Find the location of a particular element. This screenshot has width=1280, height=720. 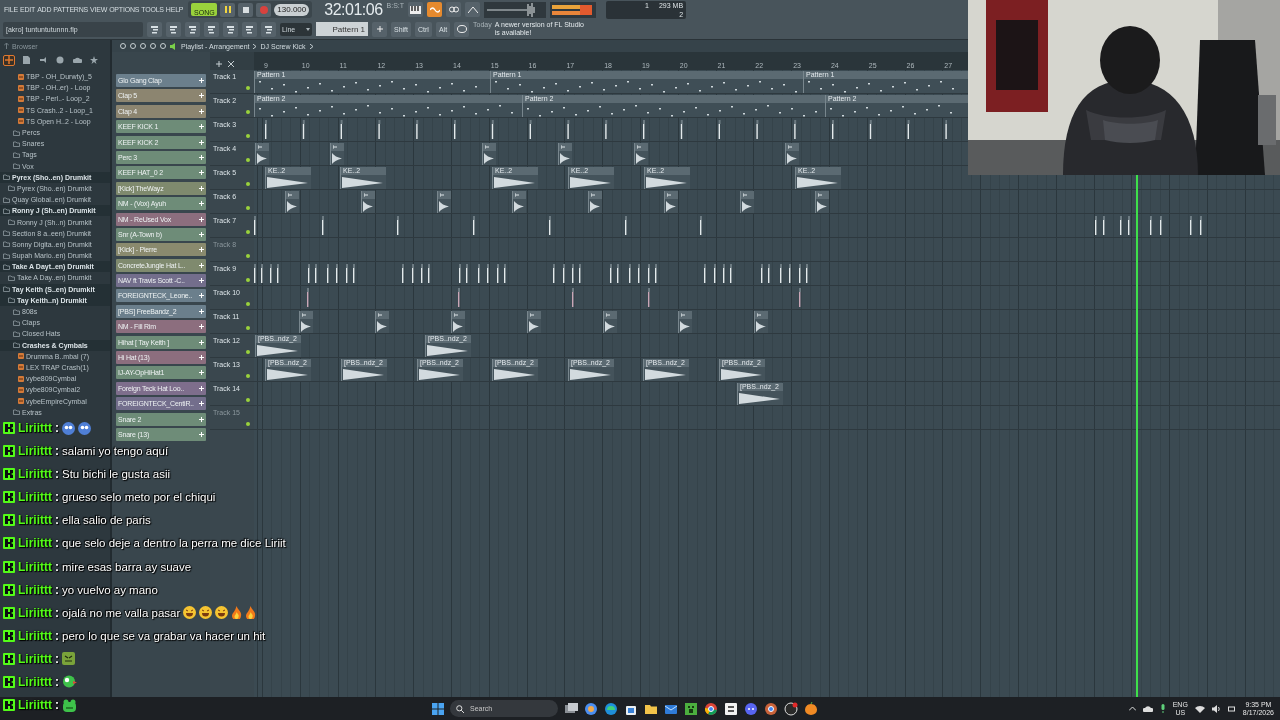

globe-icon is located at coordinates (611, 708).